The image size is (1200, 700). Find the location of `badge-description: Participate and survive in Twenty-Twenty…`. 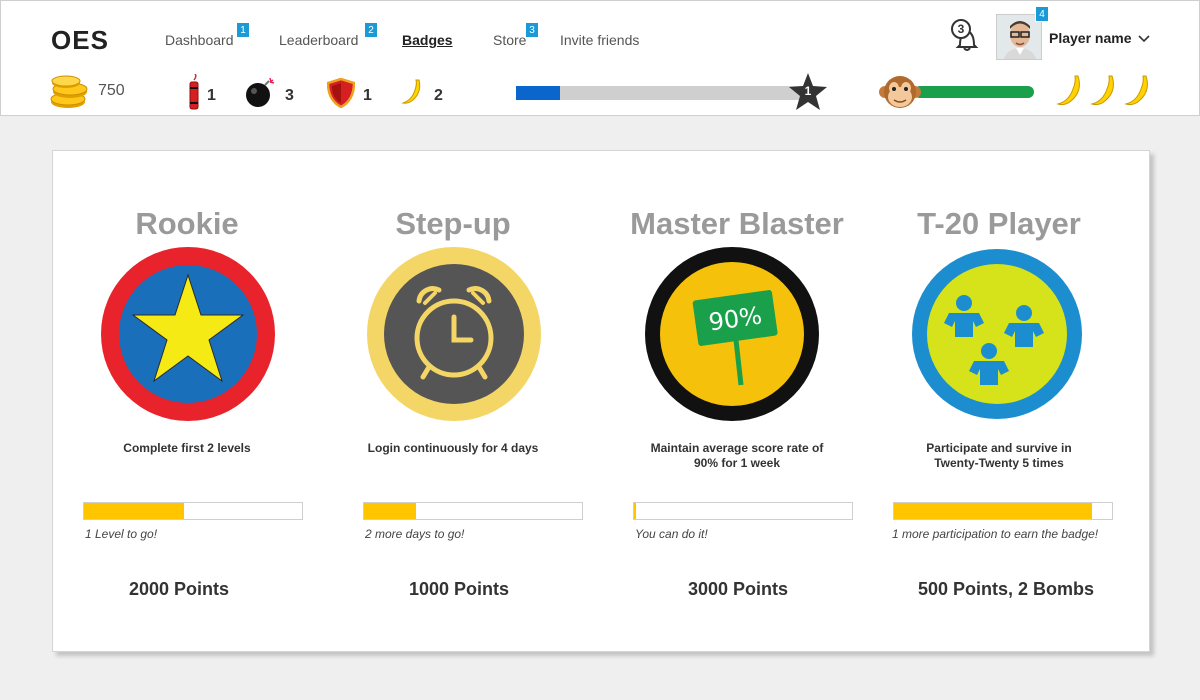

badge-description: Participate and survive in Twenty-Twenty… is located at coordinates (999, 455).